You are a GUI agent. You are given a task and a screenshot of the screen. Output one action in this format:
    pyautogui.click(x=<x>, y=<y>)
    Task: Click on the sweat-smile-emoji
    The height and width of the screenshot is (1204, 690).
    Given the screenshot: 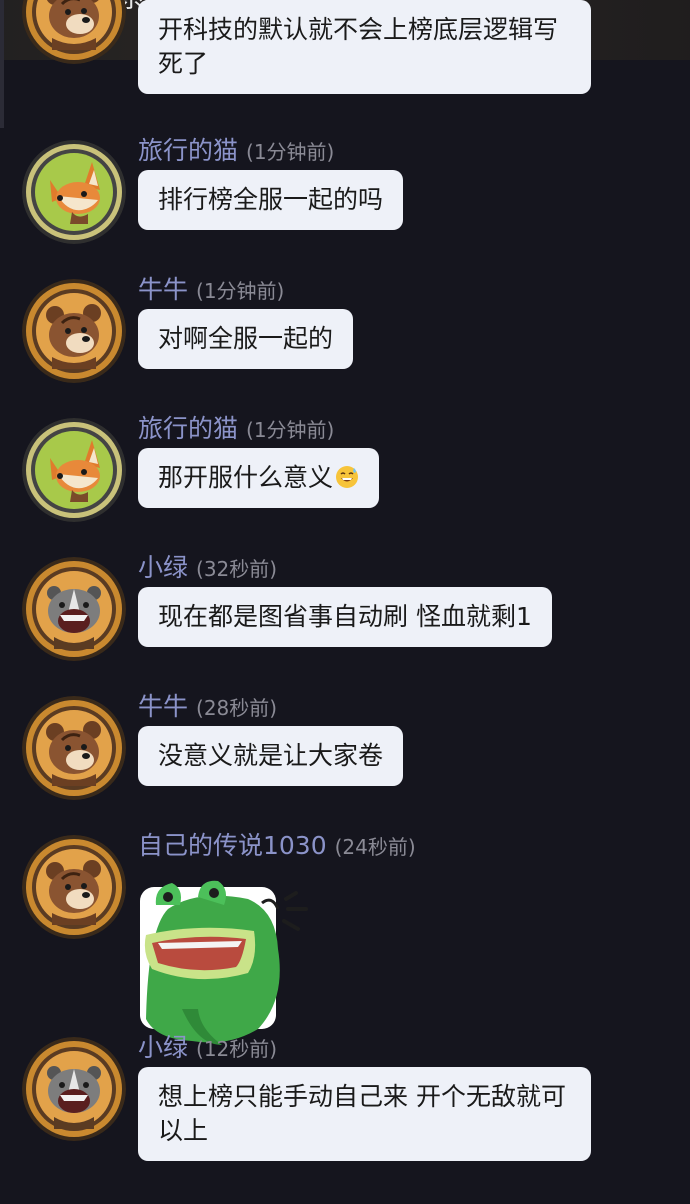 What is the action you would take?
    pyautogui.click(x=347, y=477)
    